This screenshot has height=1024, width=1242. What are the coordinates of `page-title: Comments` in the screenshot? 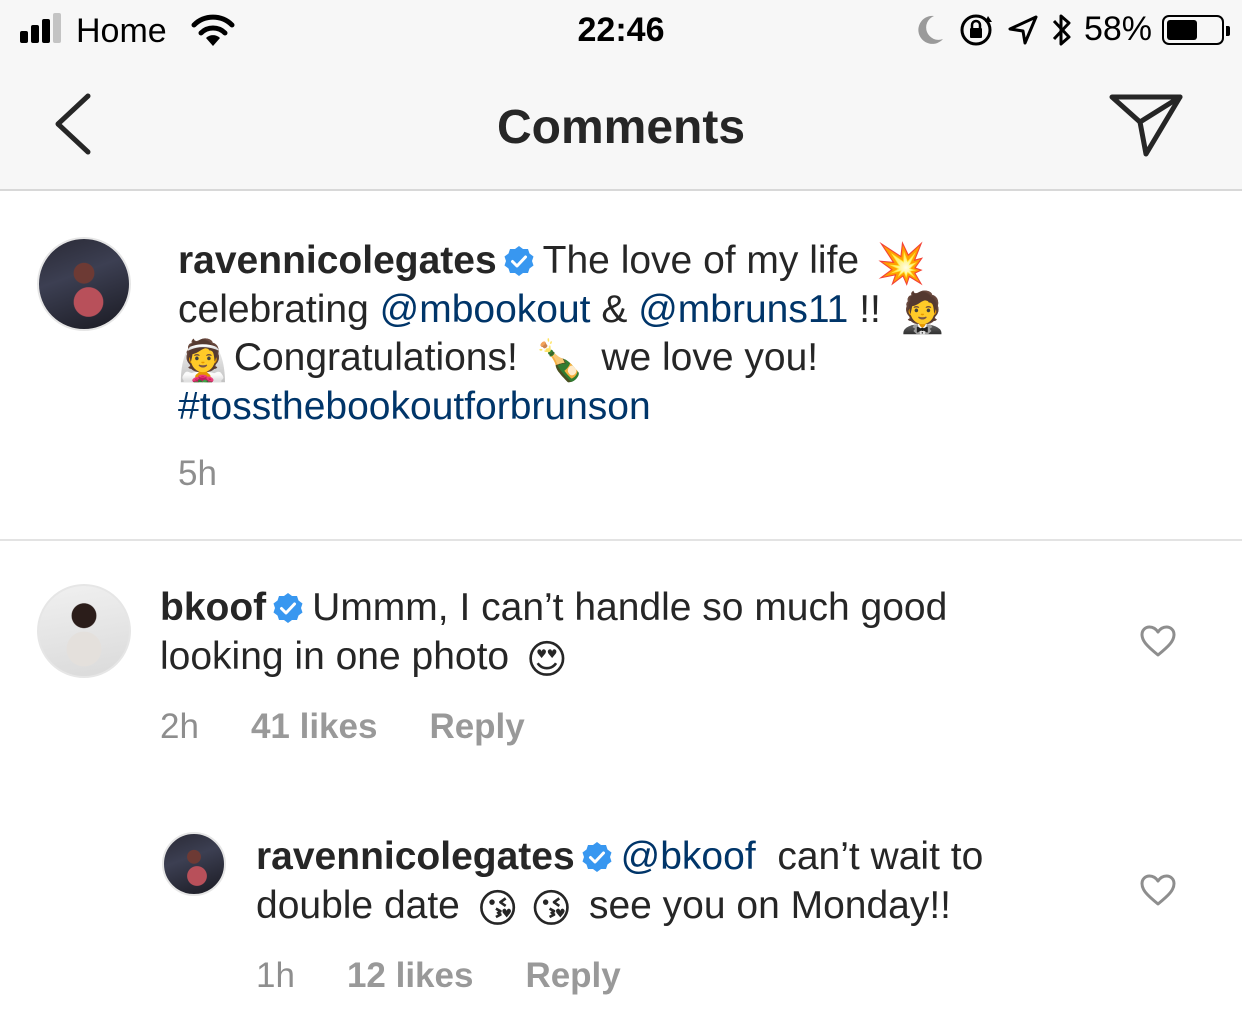 It's located at (621, 127).